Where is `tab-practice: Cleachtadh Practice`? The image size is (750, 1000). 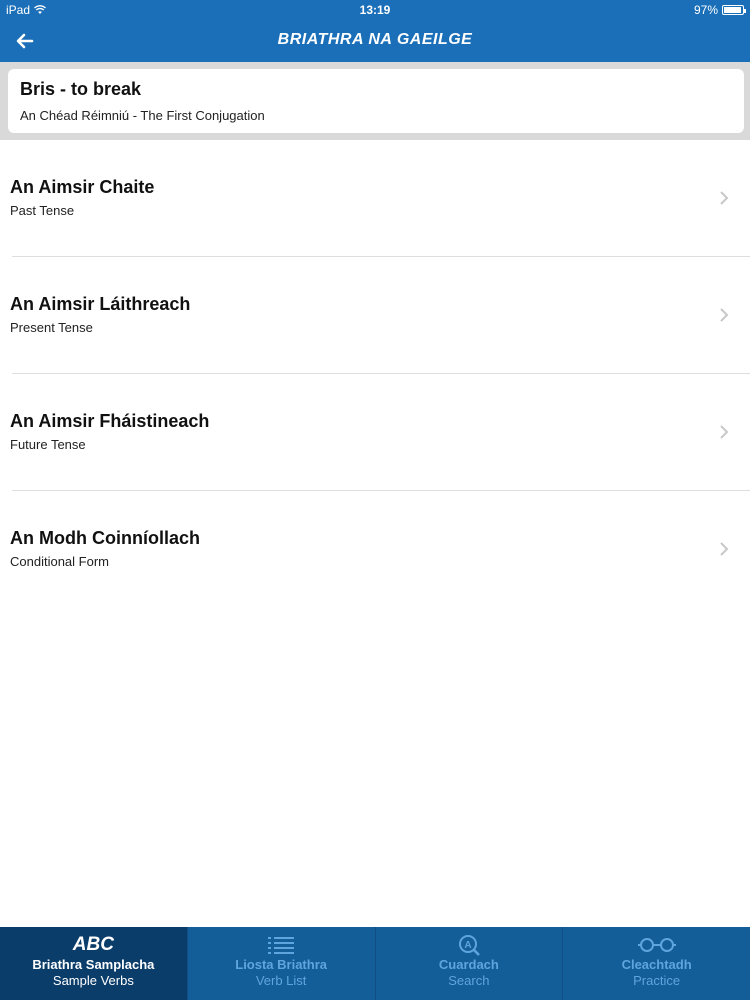 tab-practice: Cleachtadh Practice is located at coordinates (656, 963).